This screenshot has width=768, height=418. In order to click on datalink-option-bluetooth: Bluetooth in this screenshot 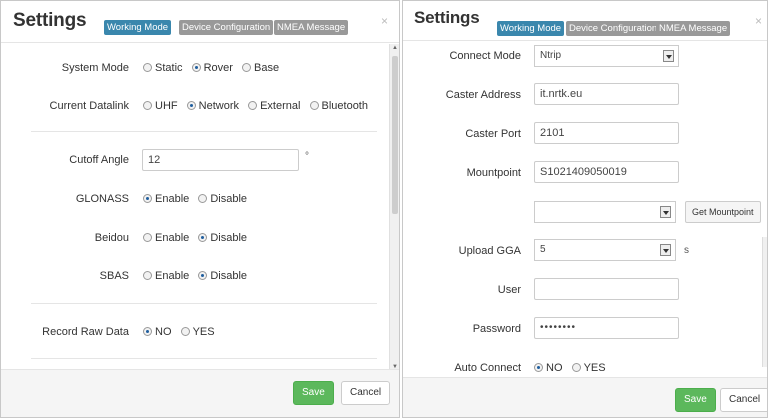, I will do `click(338, 106)`.